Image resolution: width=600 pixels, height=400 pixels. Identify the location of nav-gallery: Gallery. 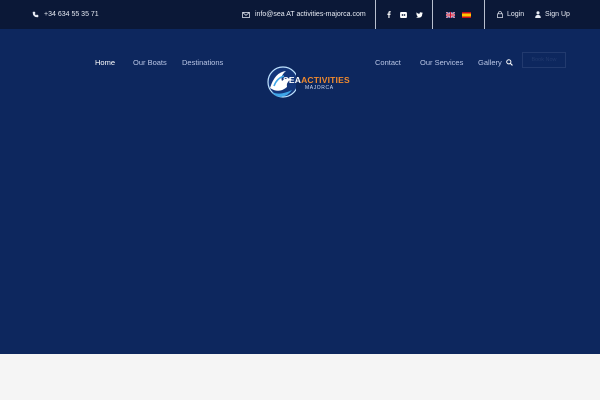
(495, 62).